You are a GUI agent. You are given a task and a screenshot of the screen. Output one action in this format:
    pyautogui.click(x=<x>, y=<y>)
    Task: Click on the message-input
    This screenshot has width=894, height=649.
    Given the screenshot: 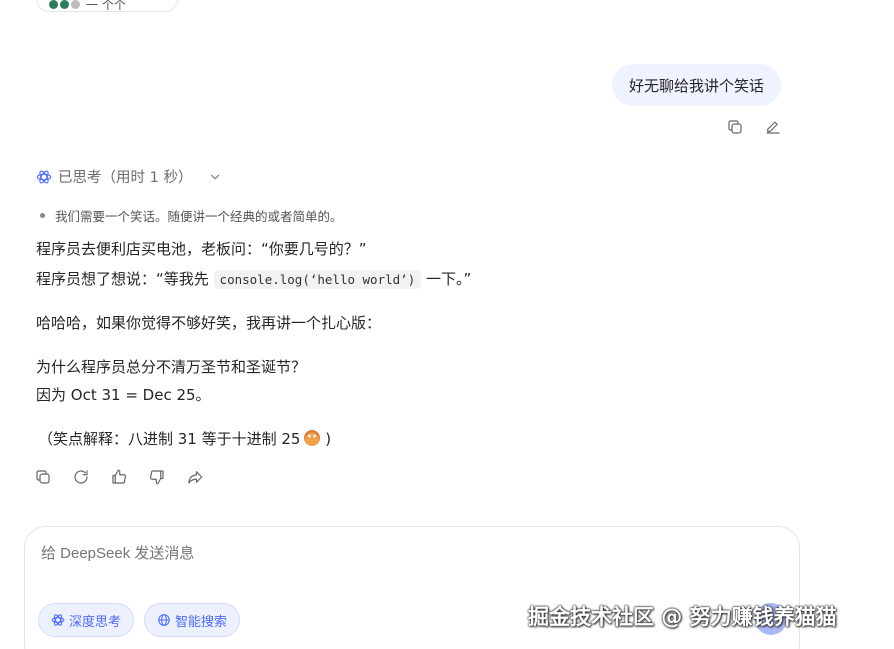 What is the action you would take?
    pyautogui.click(x=391, y=553)
    